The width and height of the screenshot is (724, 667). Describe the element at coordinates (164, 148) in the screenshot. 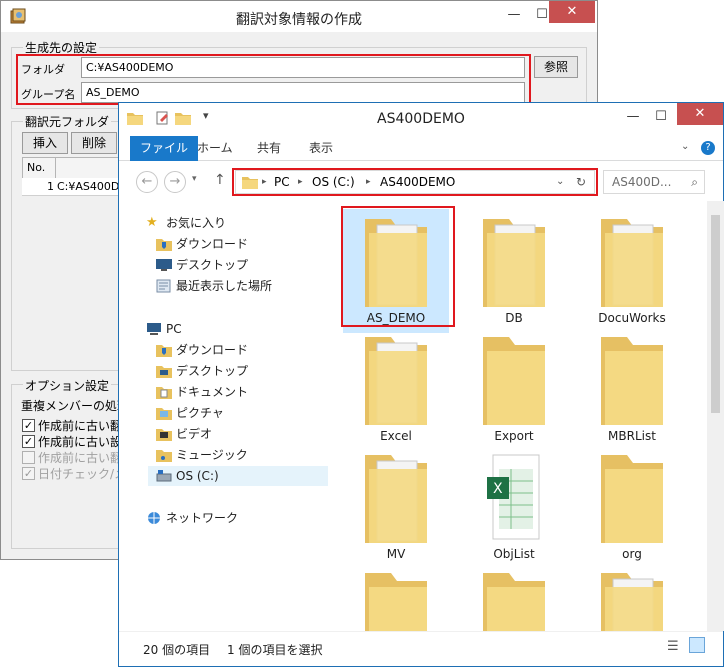

I see `tab-file: ファイル` at that location.